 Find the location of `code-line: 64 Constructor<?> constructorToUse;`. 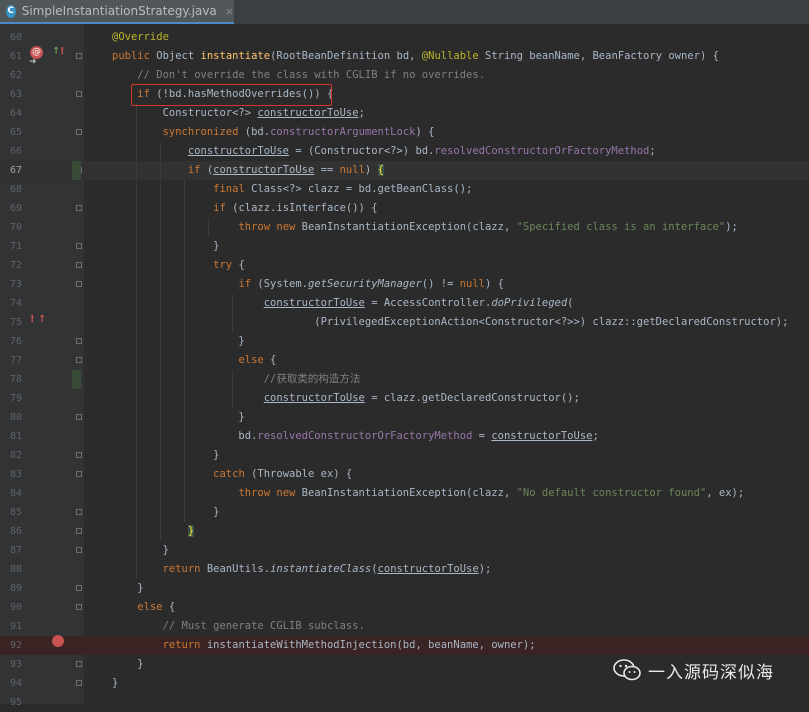

code-line: 64 Constructor<?> constructorToUse; is located at coordinates (404, 113).